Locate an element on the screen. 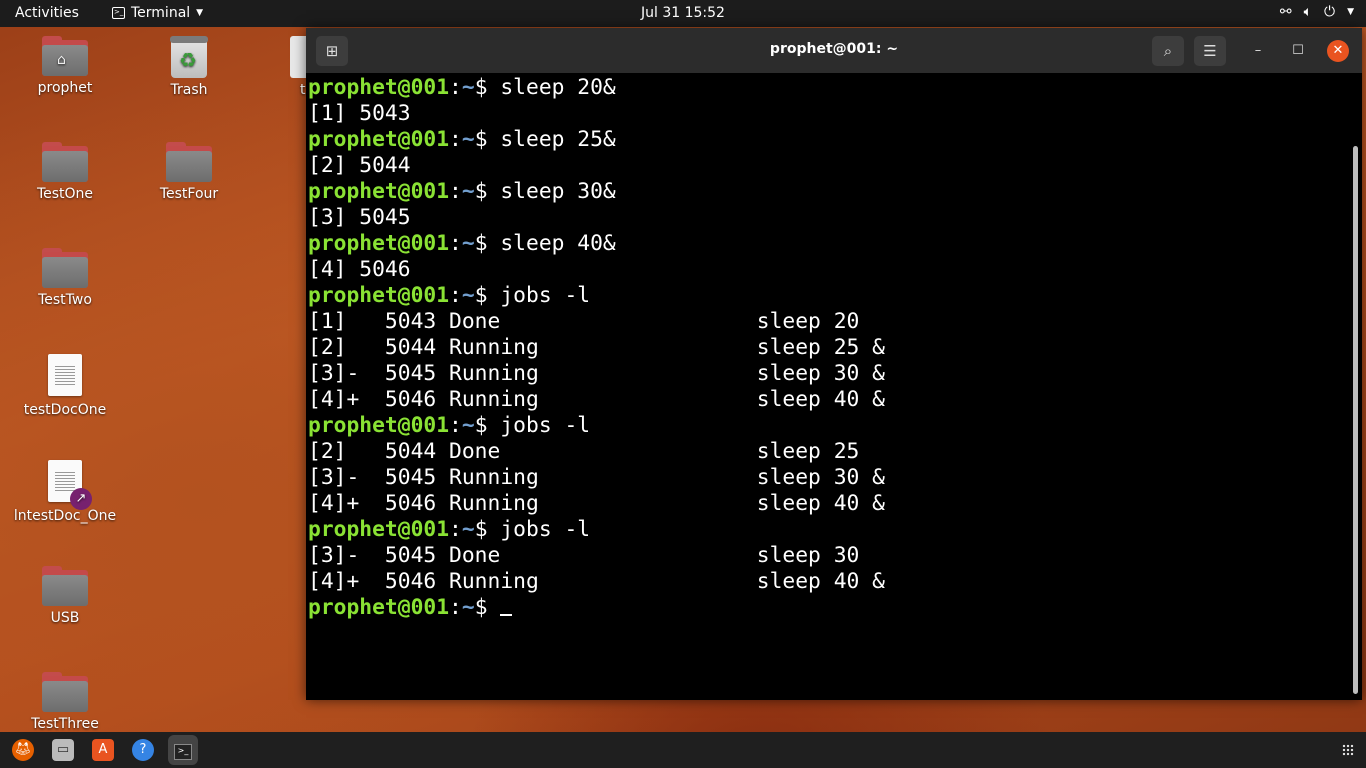  help-icon: ? is located at coordinates (143, 750).